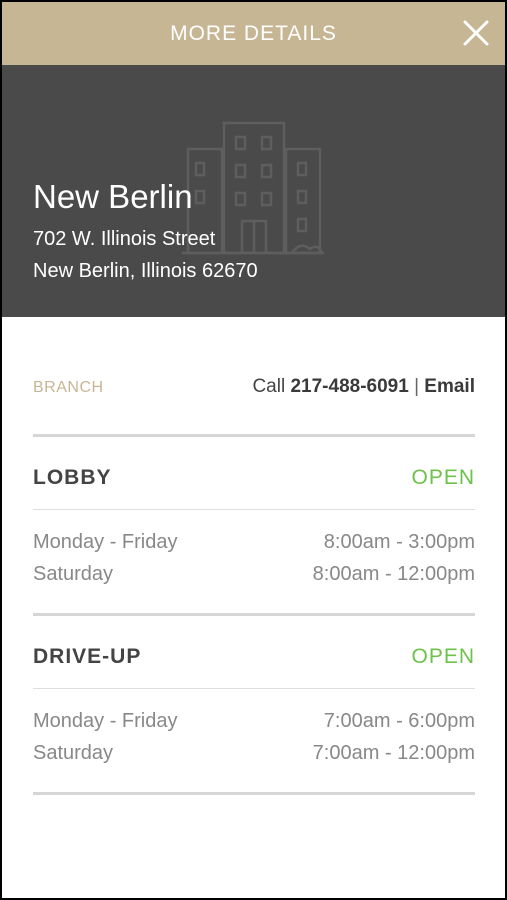 This screenshot has height=900, width=507. I want to click on branch-label: BRANCH, so click(68, 387).